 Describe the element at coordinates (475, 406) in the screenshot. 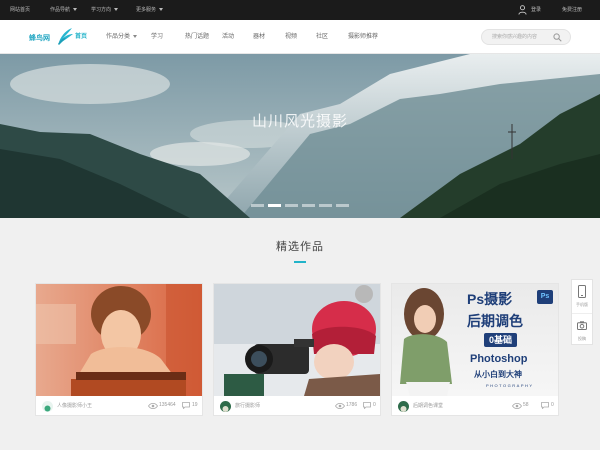

I see `card-meta: 后期调色课堂 58 0` at that location.